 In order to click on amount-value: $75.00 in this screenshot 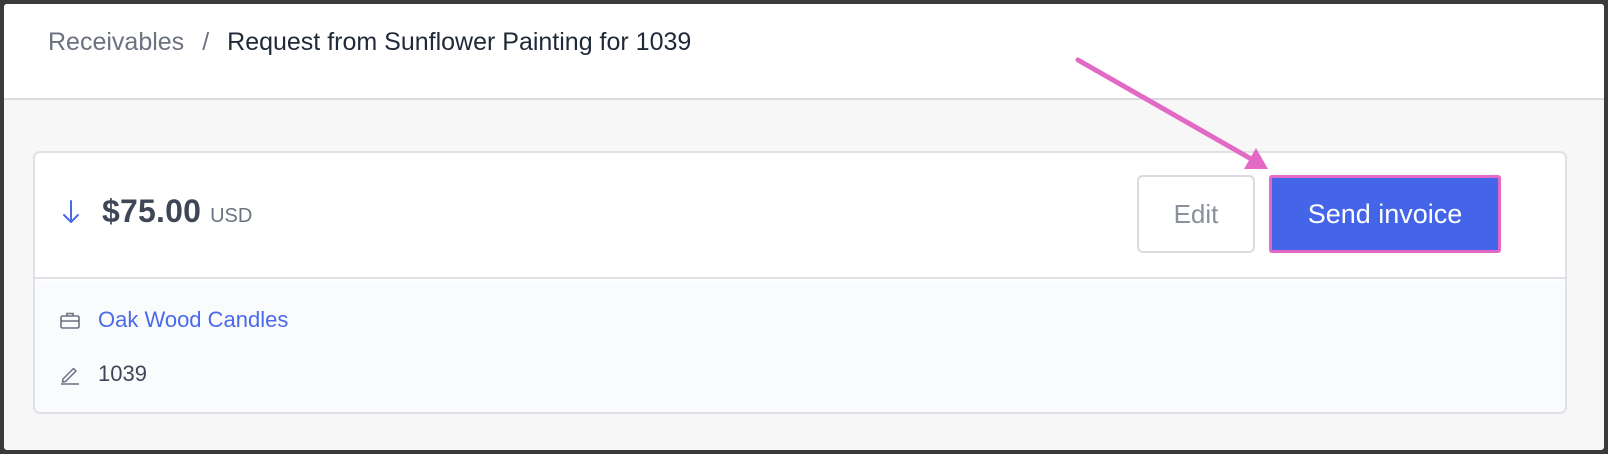, I will do `click(152, 211)`.